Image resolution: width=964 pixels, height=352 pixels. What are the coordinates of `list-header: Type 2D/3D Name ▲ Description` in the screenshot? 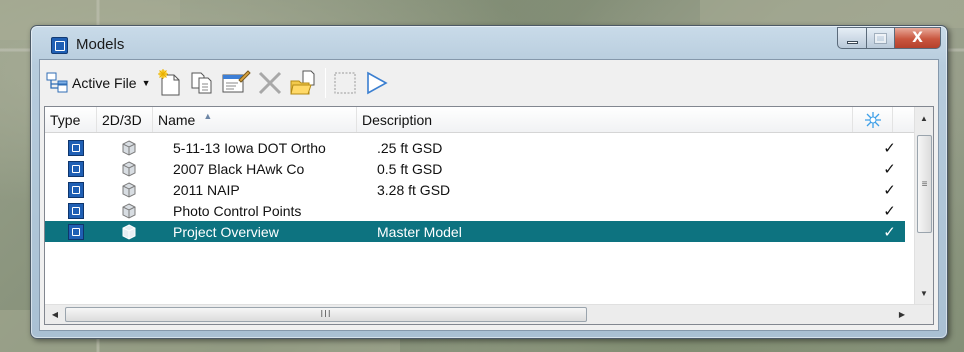 It's located at (489, 120).